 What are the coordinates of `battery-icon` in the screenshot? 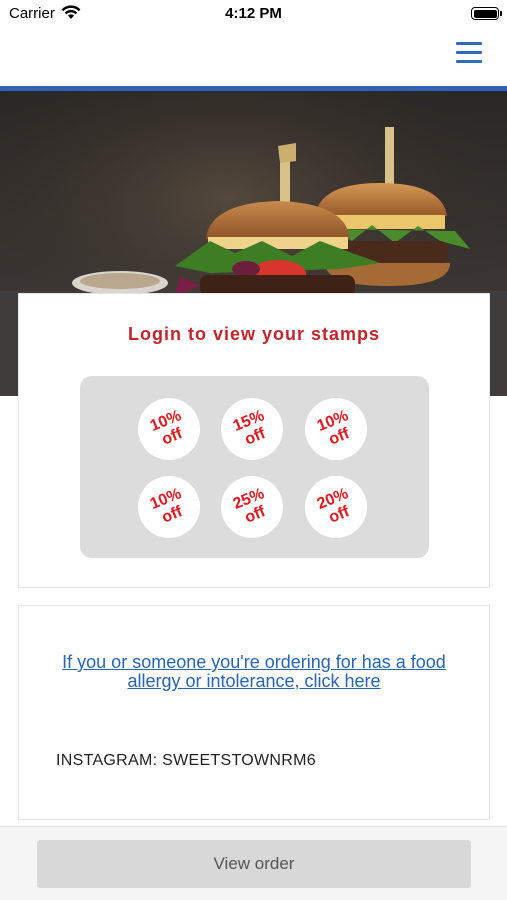 It's located at (486, 13).